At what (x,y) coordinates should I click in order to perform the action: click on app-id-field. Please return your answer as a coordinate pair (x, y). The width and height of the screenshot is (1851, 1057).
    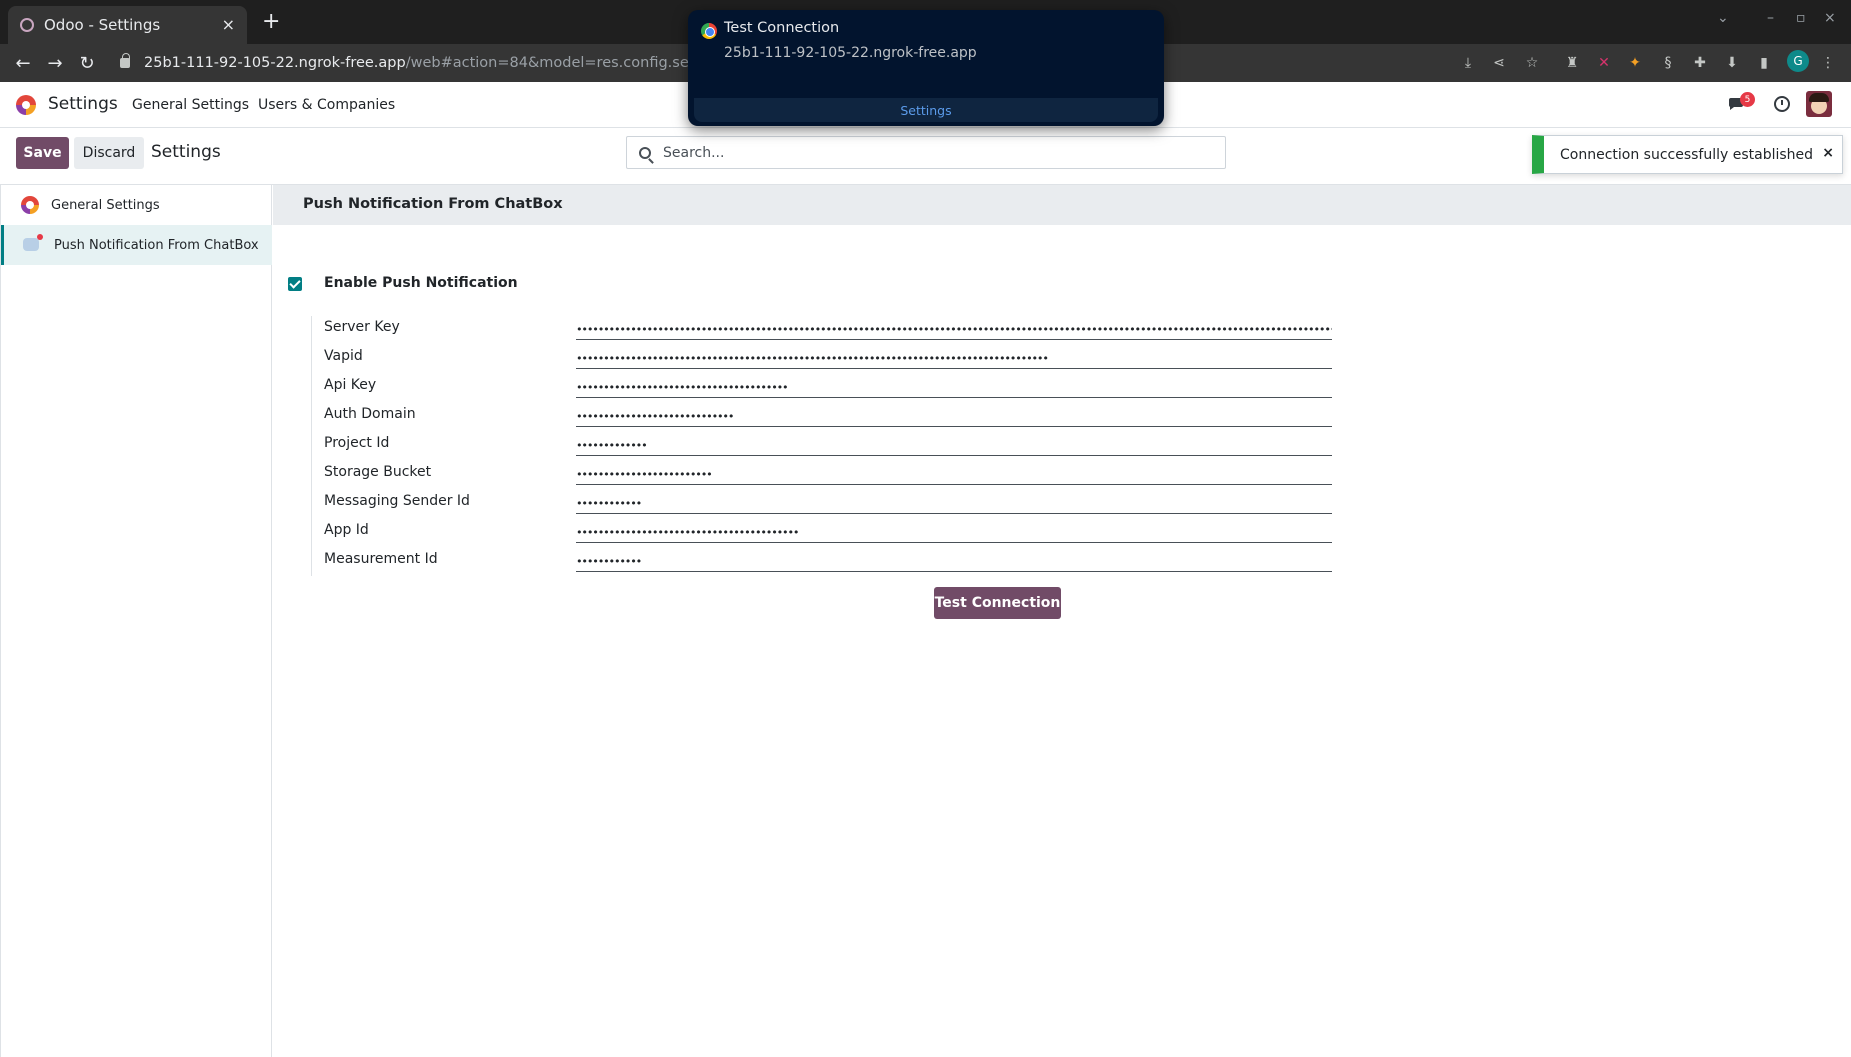
    Looking at the image, I should click on (954, 531).